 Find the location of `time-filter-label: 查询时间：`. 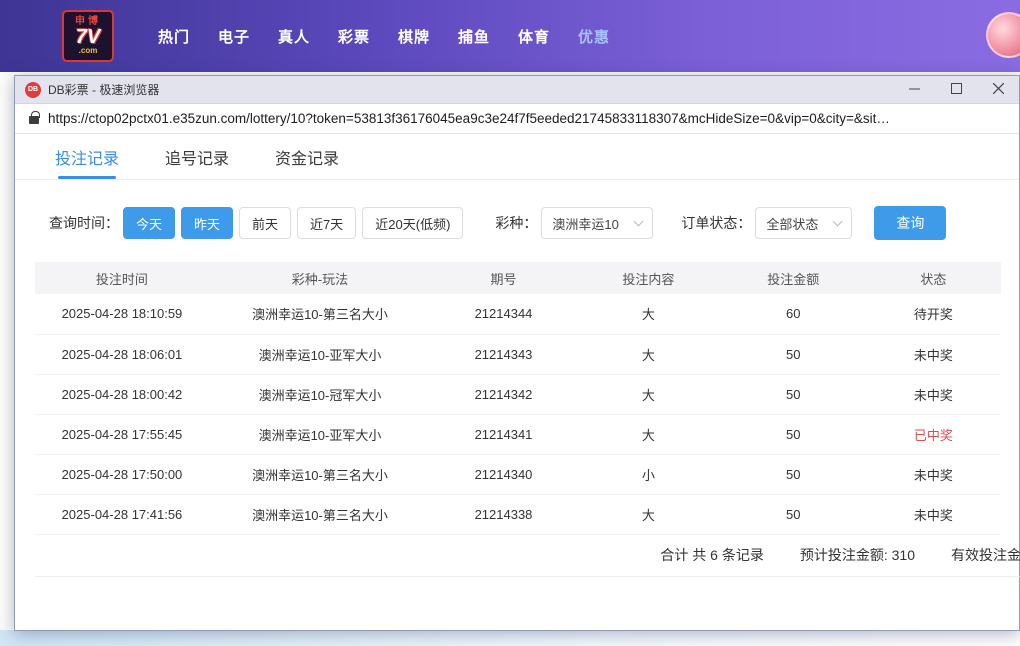

time-filter-label: 查询时间： is located at coordinates (84, 223).